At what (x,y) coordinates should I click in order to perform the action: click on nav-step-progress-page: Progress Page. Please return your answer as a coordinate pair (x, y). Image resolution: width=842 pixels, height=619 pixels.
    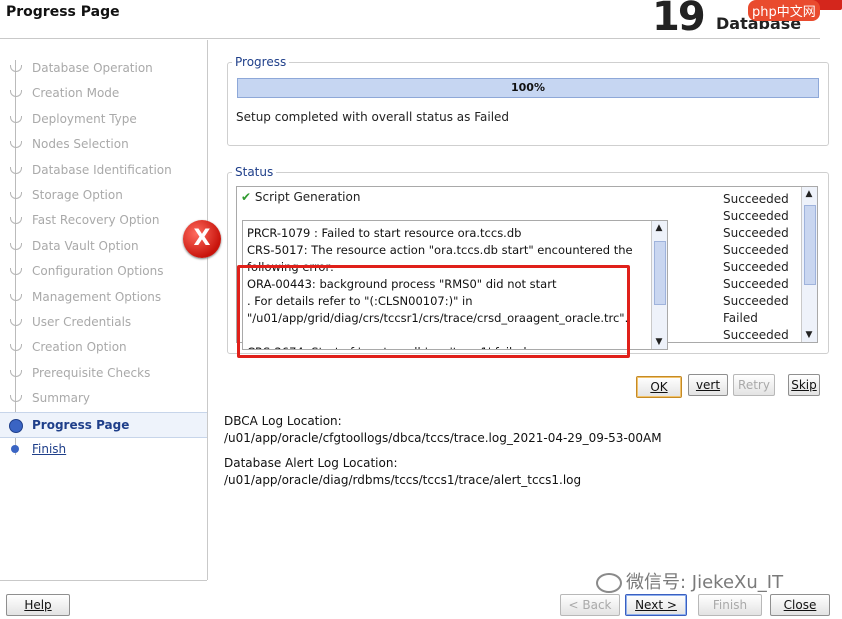
    Looking at the image, I should click on (103, 424).